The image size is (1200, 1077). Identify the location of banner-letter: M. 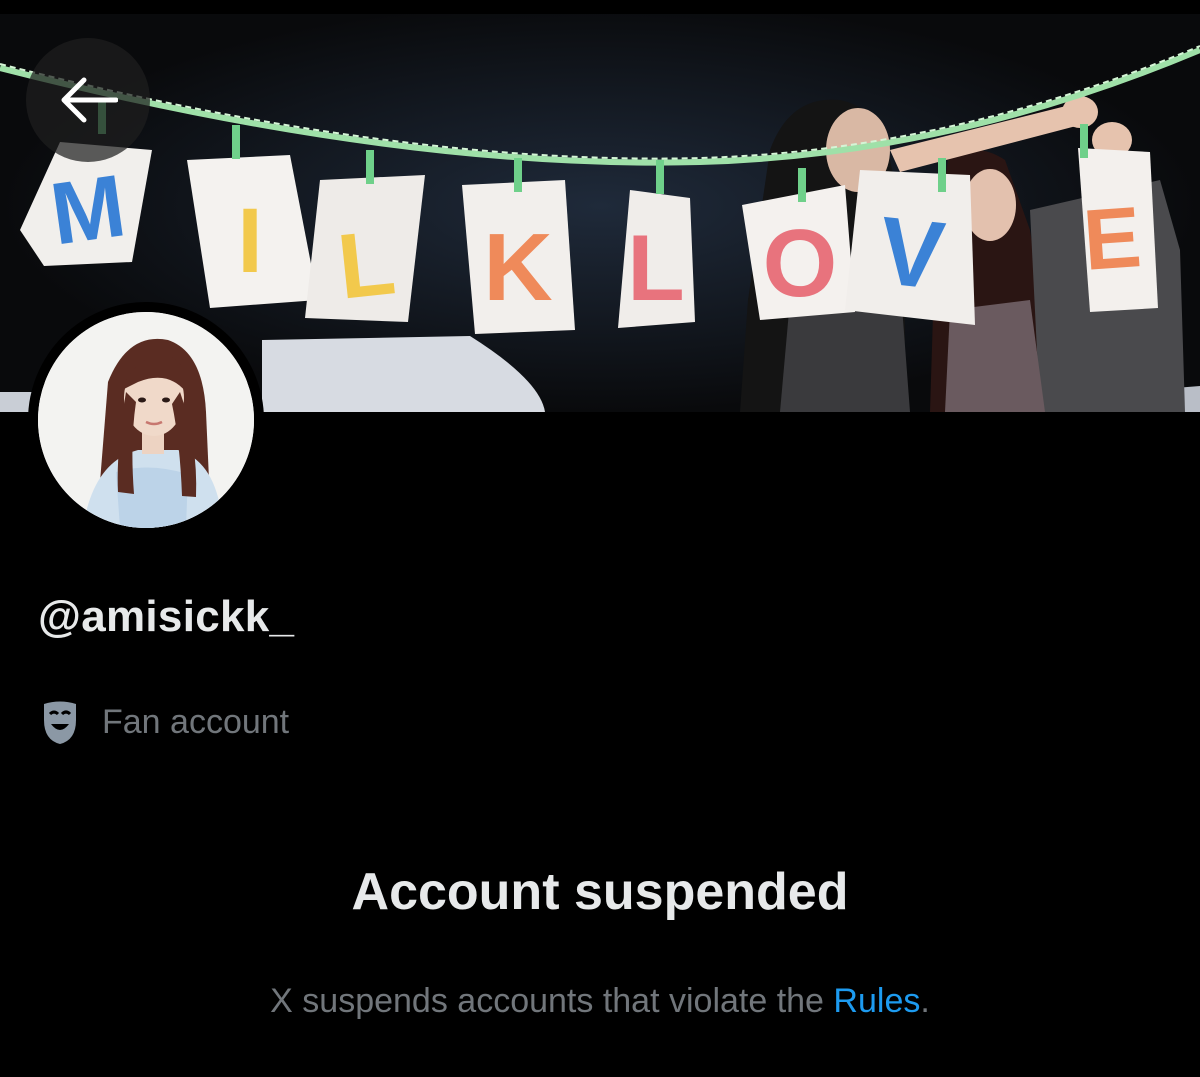
(88, 209).